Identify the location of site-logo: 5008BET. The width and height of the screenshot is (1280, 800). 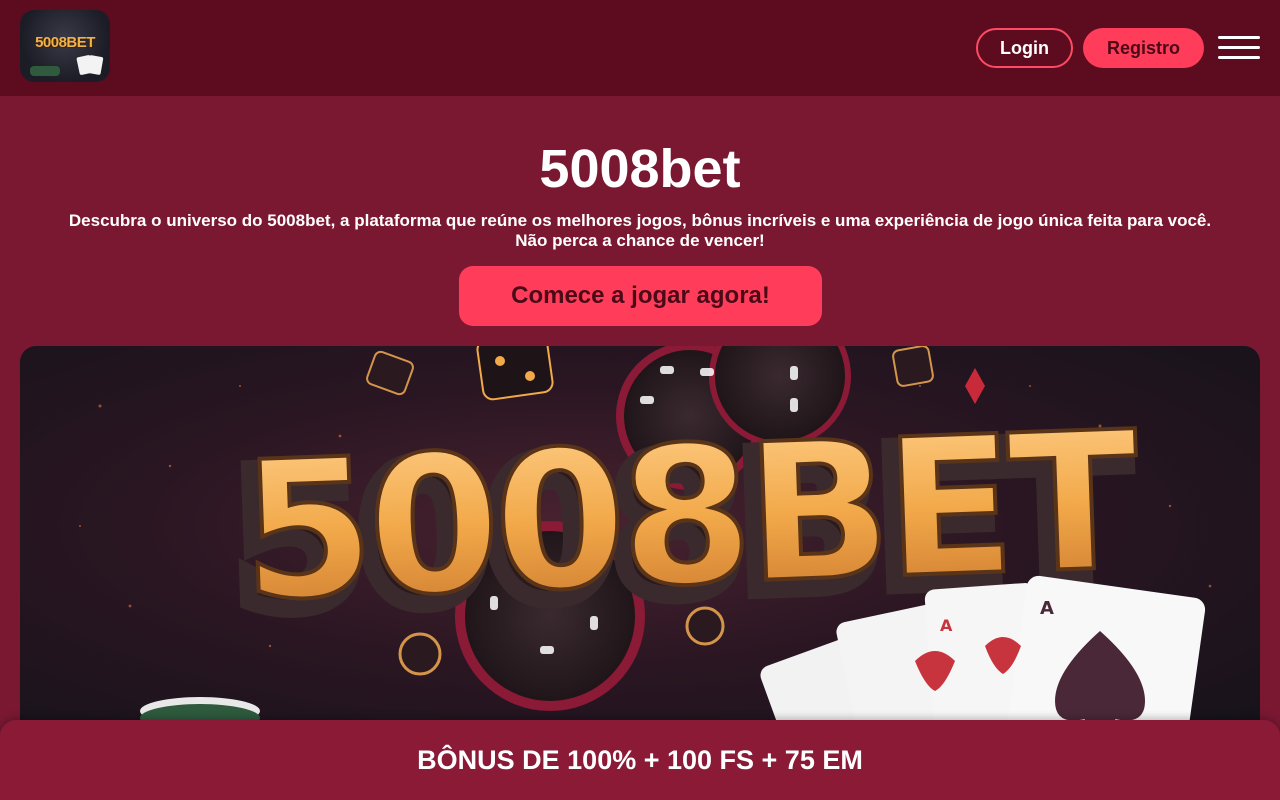
(65, 46).